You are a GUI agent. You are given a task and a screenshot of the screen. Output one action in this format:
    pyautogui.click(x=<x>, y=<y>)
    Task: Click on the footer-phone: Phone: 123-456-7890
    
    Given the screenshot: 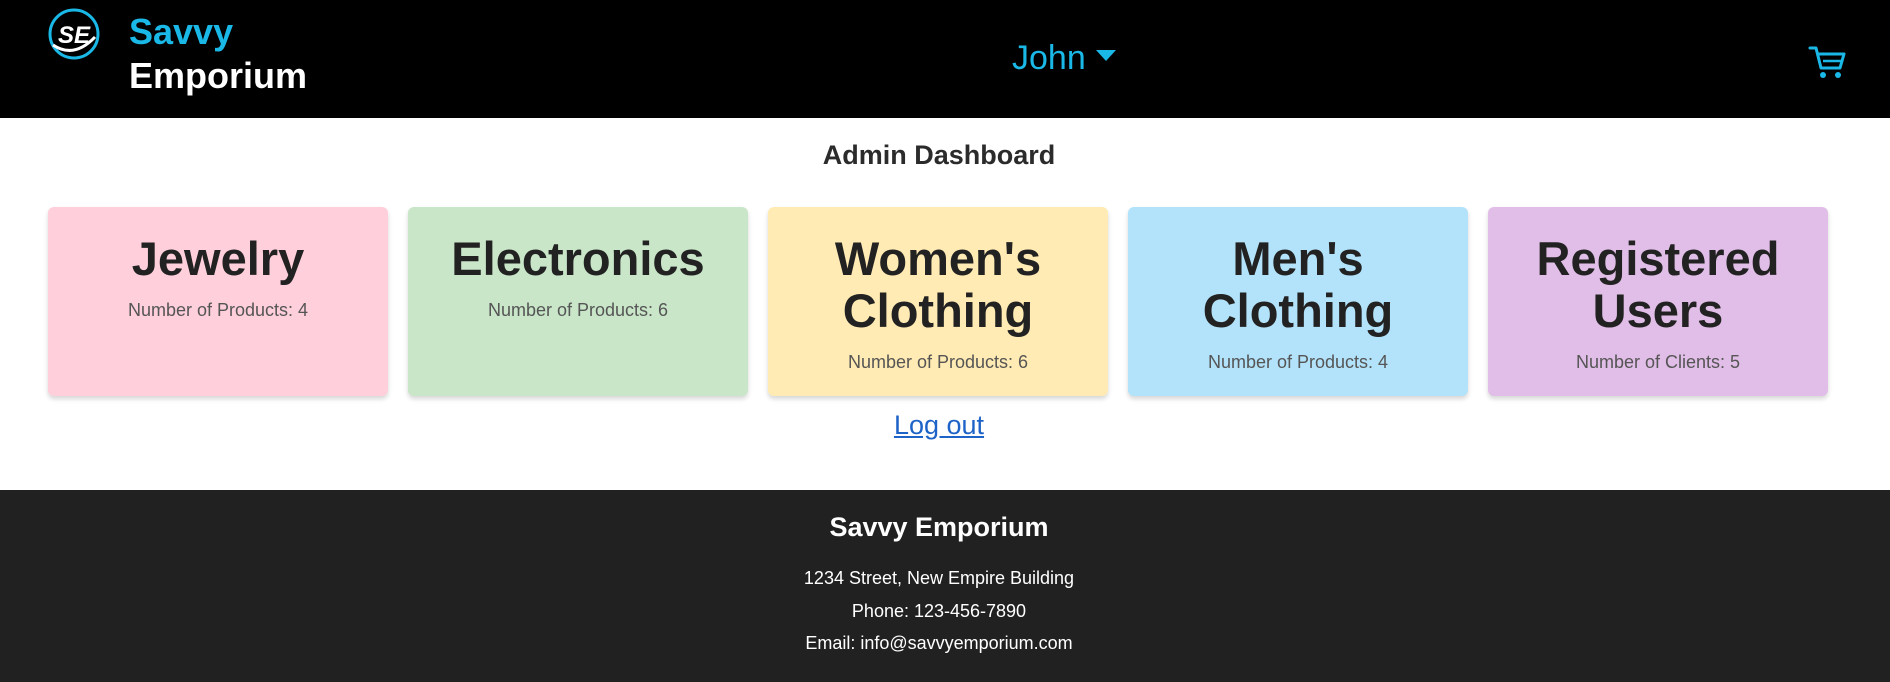 What is the action you would take?
    pyautogui.click(x=939, y=611)
    